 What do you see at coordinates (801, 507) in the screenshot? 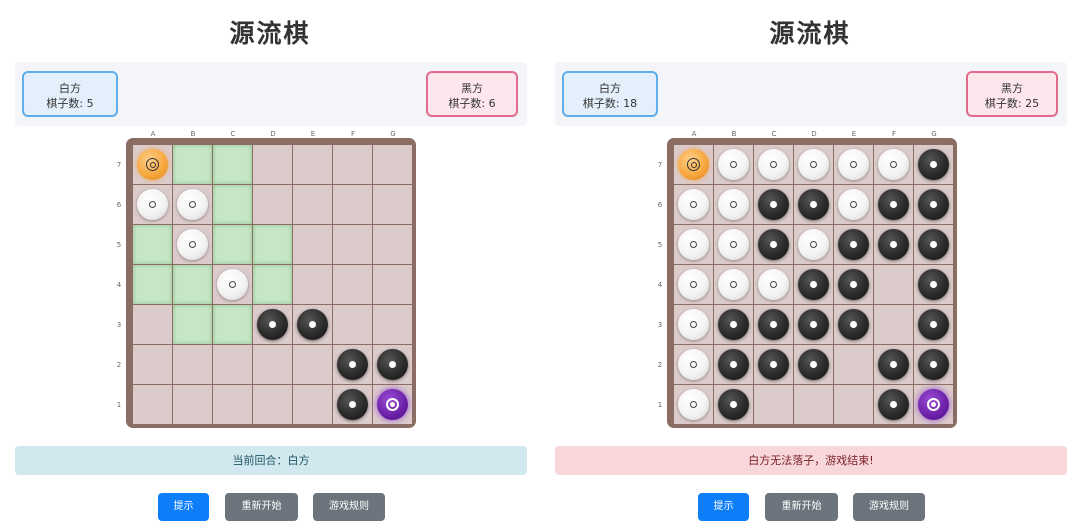
I see `restart-button: 重新开始` at bounding box center [801, 507].